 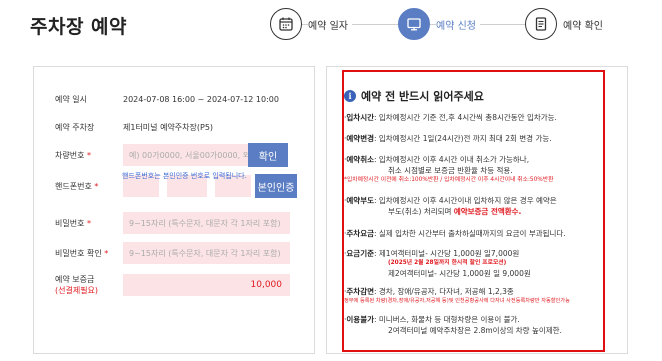 What do you see at coordinates (448, 138) in the screenshot?
I see `notice-item-change: ·예약변경: 입차예정시간 1일(24시간)전 까지 최대 2회 변경 가능.` at bounding box center [448, 138].